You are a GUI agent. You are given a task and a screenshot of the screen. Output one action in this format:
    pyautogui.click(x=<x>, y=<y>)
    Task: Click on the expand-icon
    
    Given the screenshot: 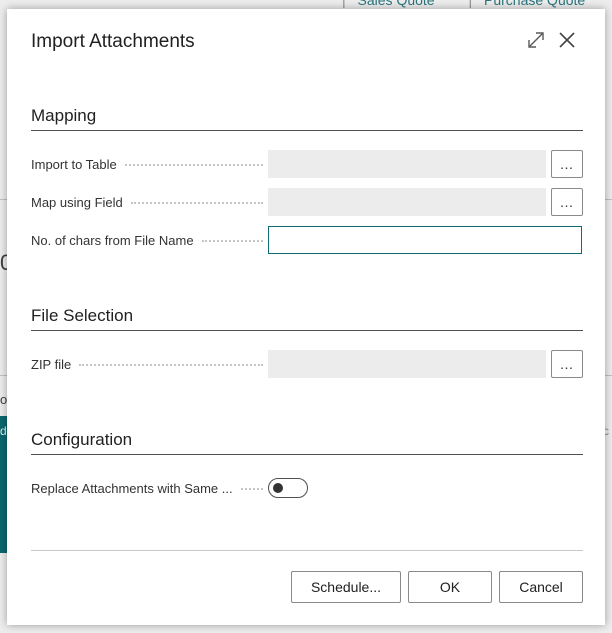 What is the action you would take?
    pyautogui.click(x=536, y=40)
    